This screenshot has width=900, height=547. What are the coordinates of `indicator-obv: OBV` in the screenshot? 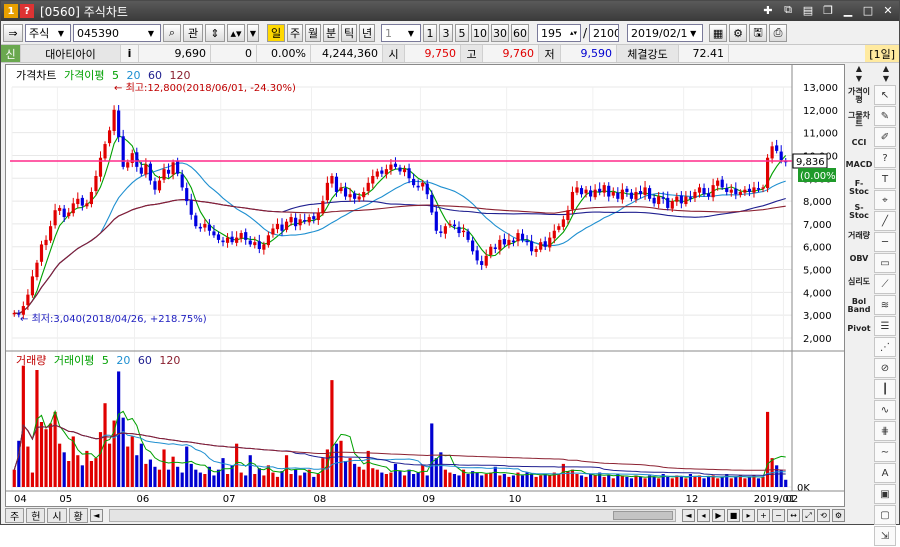 It's located at (859, 259).